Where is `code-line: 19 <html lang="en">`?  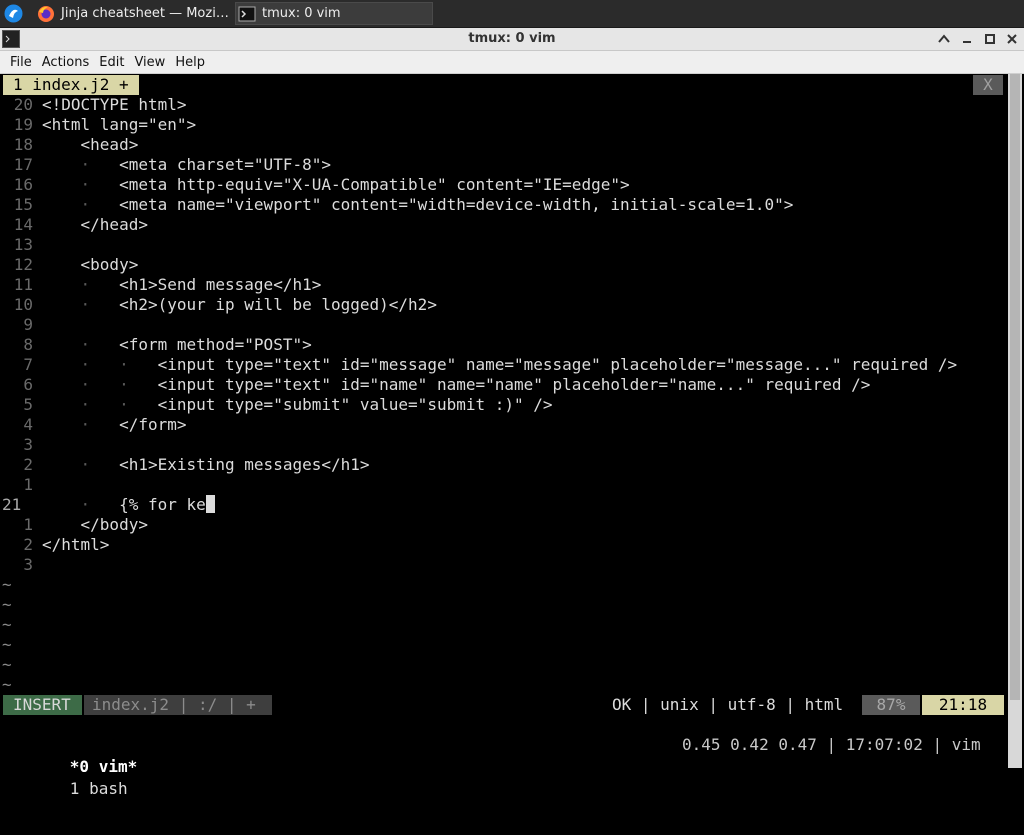
code-line: 19 <html lang="en"> is located at coordinates (504, 125).